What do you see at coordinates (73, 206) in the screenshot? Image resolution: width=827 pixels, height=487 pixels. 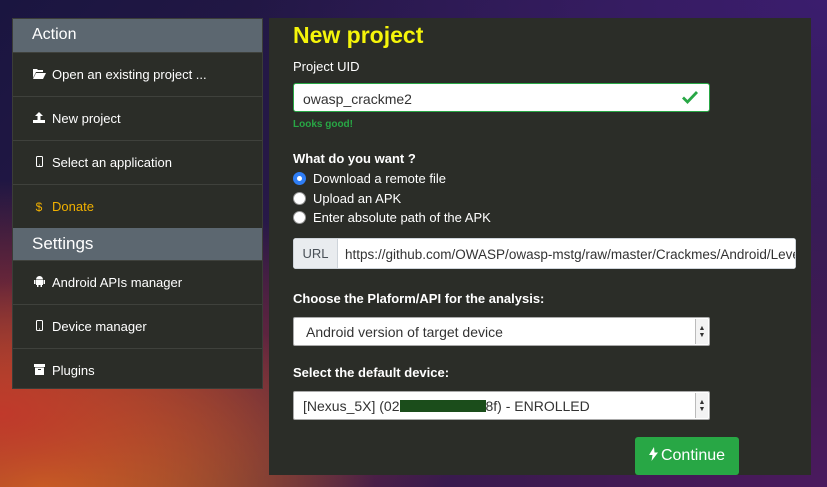 I see `sidebar-item-label: Donate` at bounding box center [73, 206].